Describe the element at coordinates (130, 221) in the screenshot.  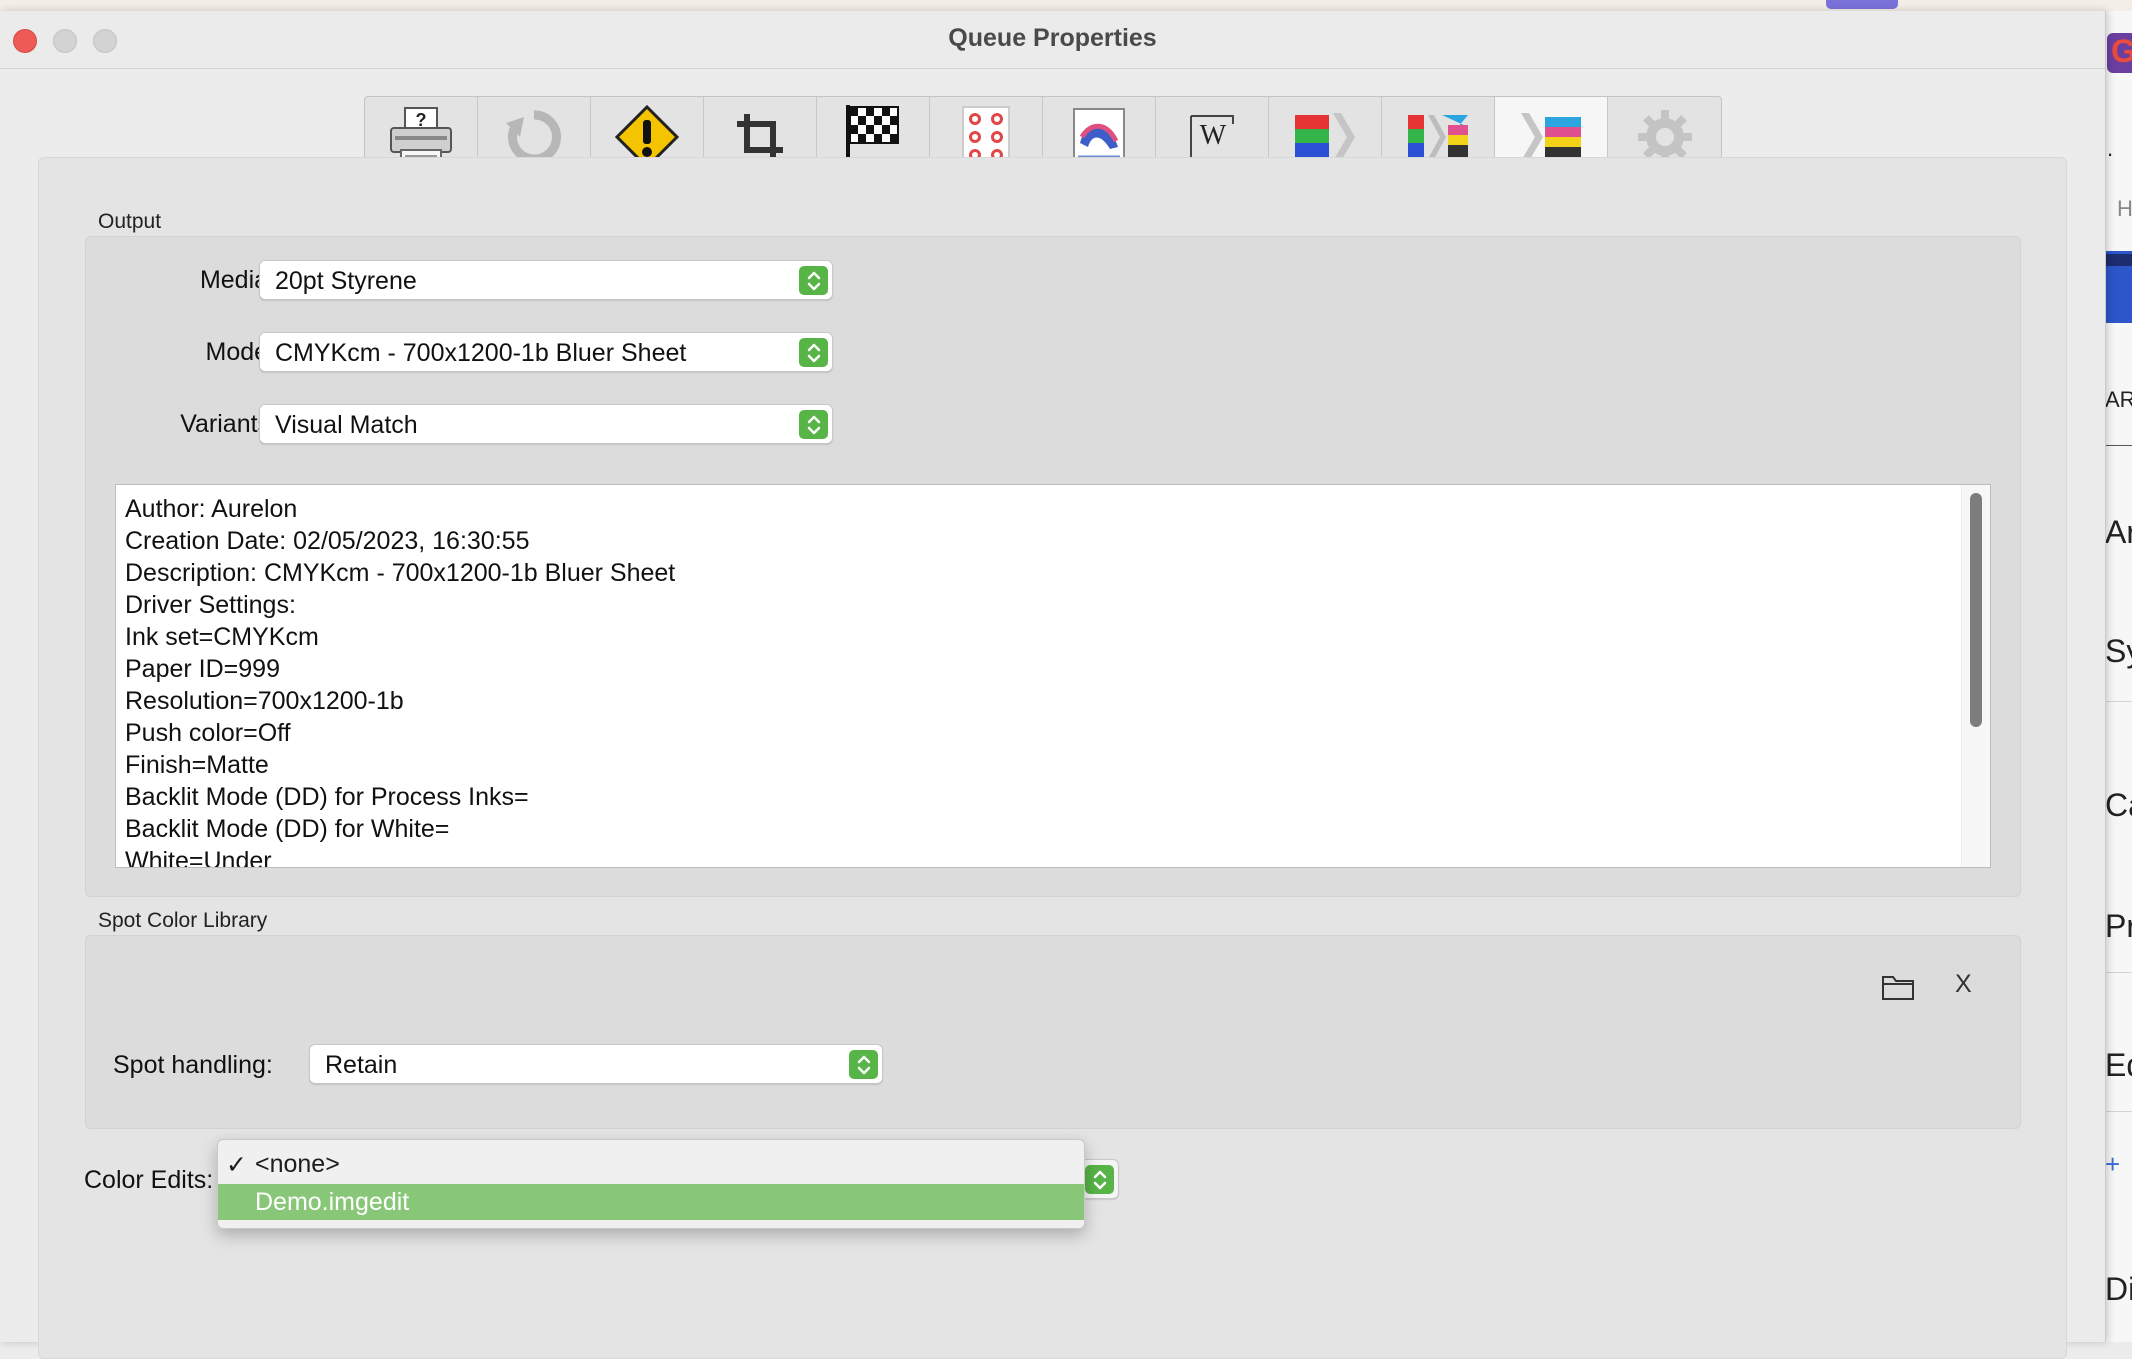
I see `output-section-label: Output` at that location.